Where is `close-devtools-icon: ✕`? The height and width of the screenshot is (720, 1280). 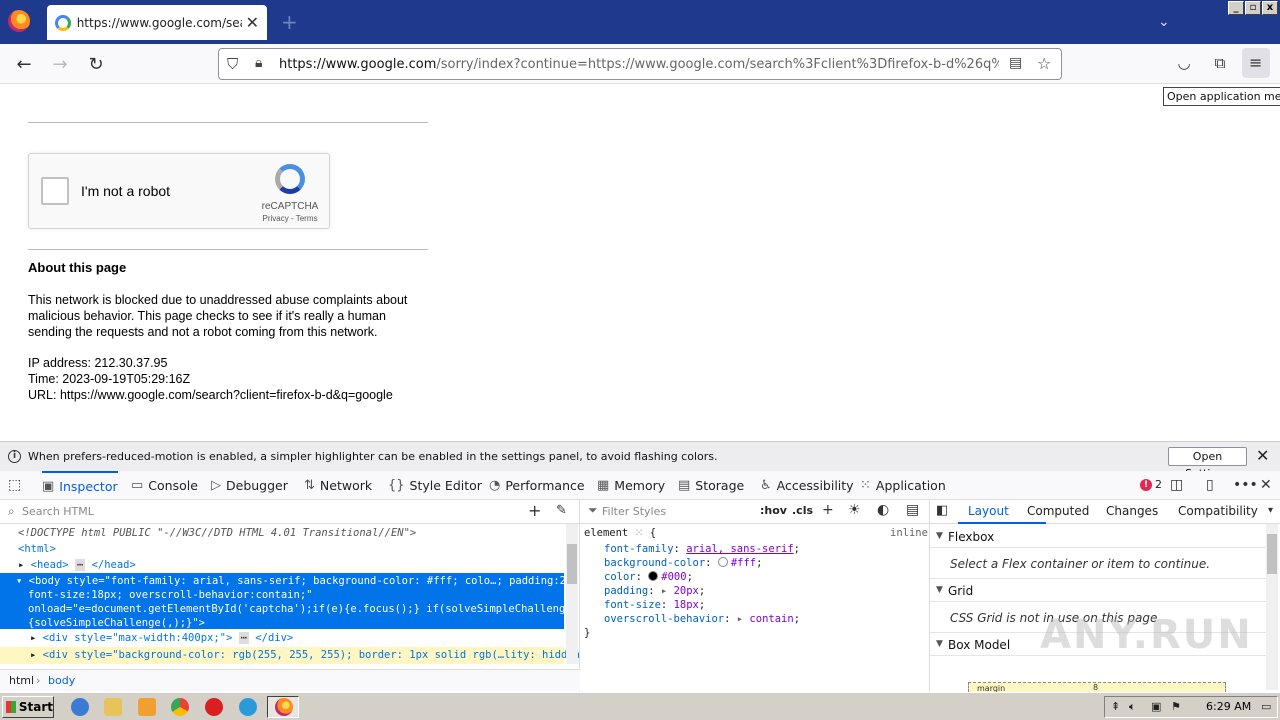 close-devtools-icon: ✕ is located at coordinates (1266, 485).